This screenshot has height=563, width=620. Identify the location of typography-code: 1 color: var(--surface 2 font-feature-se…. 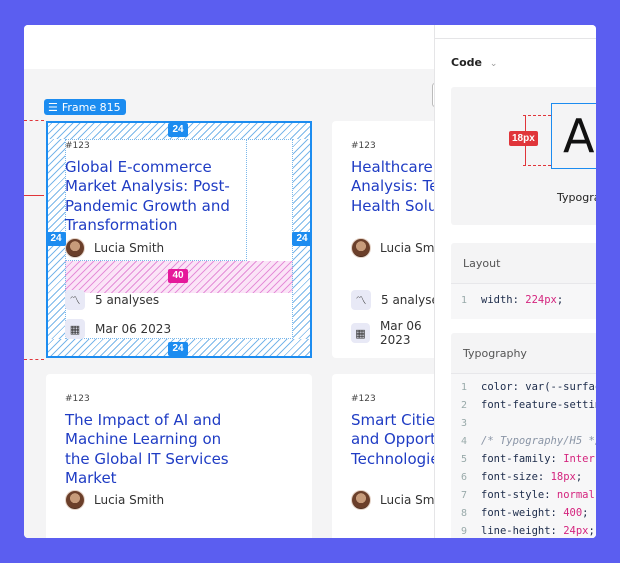
(523, 455).